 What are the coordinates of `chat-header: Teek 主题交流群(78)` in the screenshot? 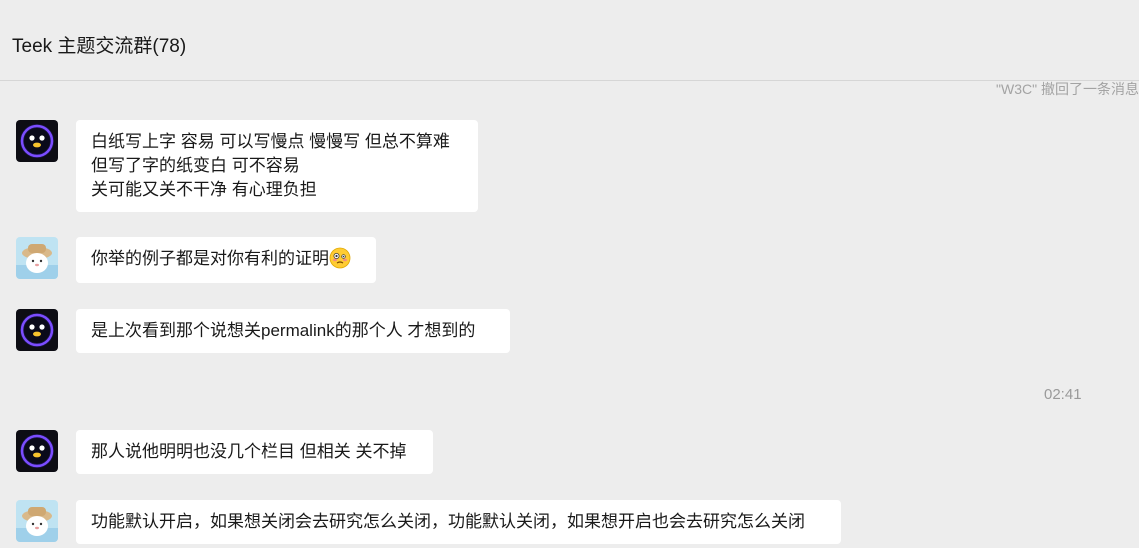 It's located at (569, 40).